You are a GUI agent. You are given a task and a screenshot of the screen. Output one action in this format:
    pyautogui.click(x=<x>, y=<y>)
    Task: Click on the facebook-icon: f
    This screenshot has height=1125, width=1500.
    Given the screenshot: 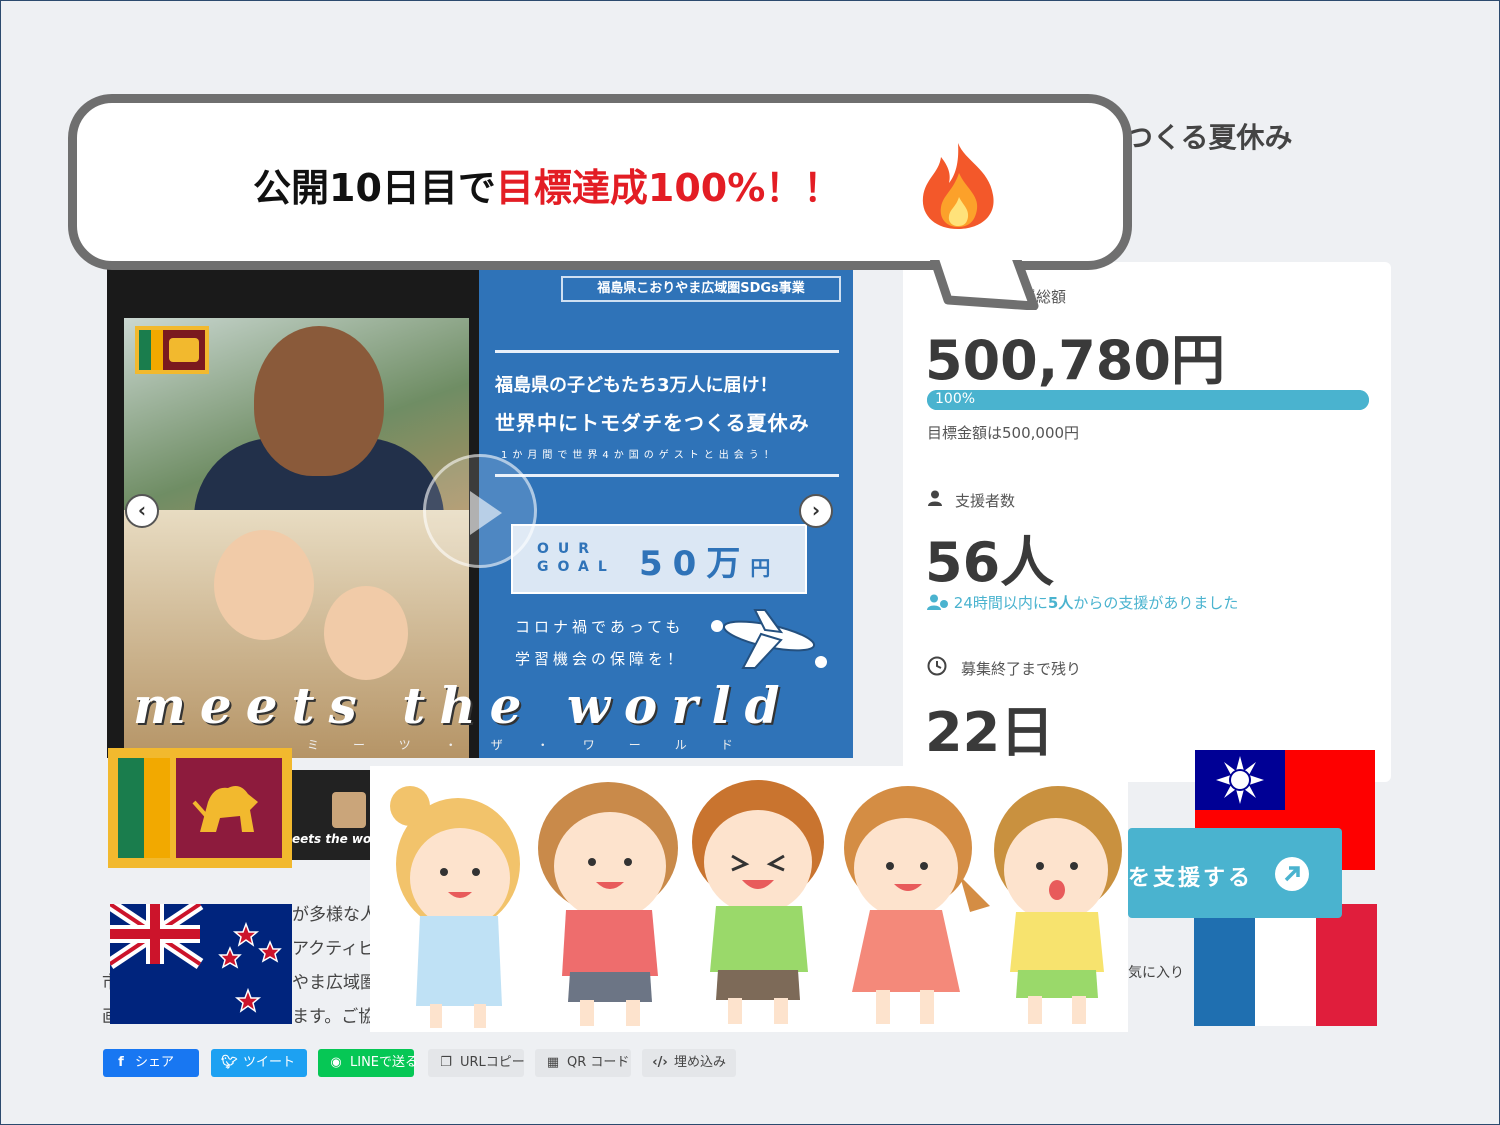 What is the action you would take?
    pyautogui.click(x=121, y=1062)
    